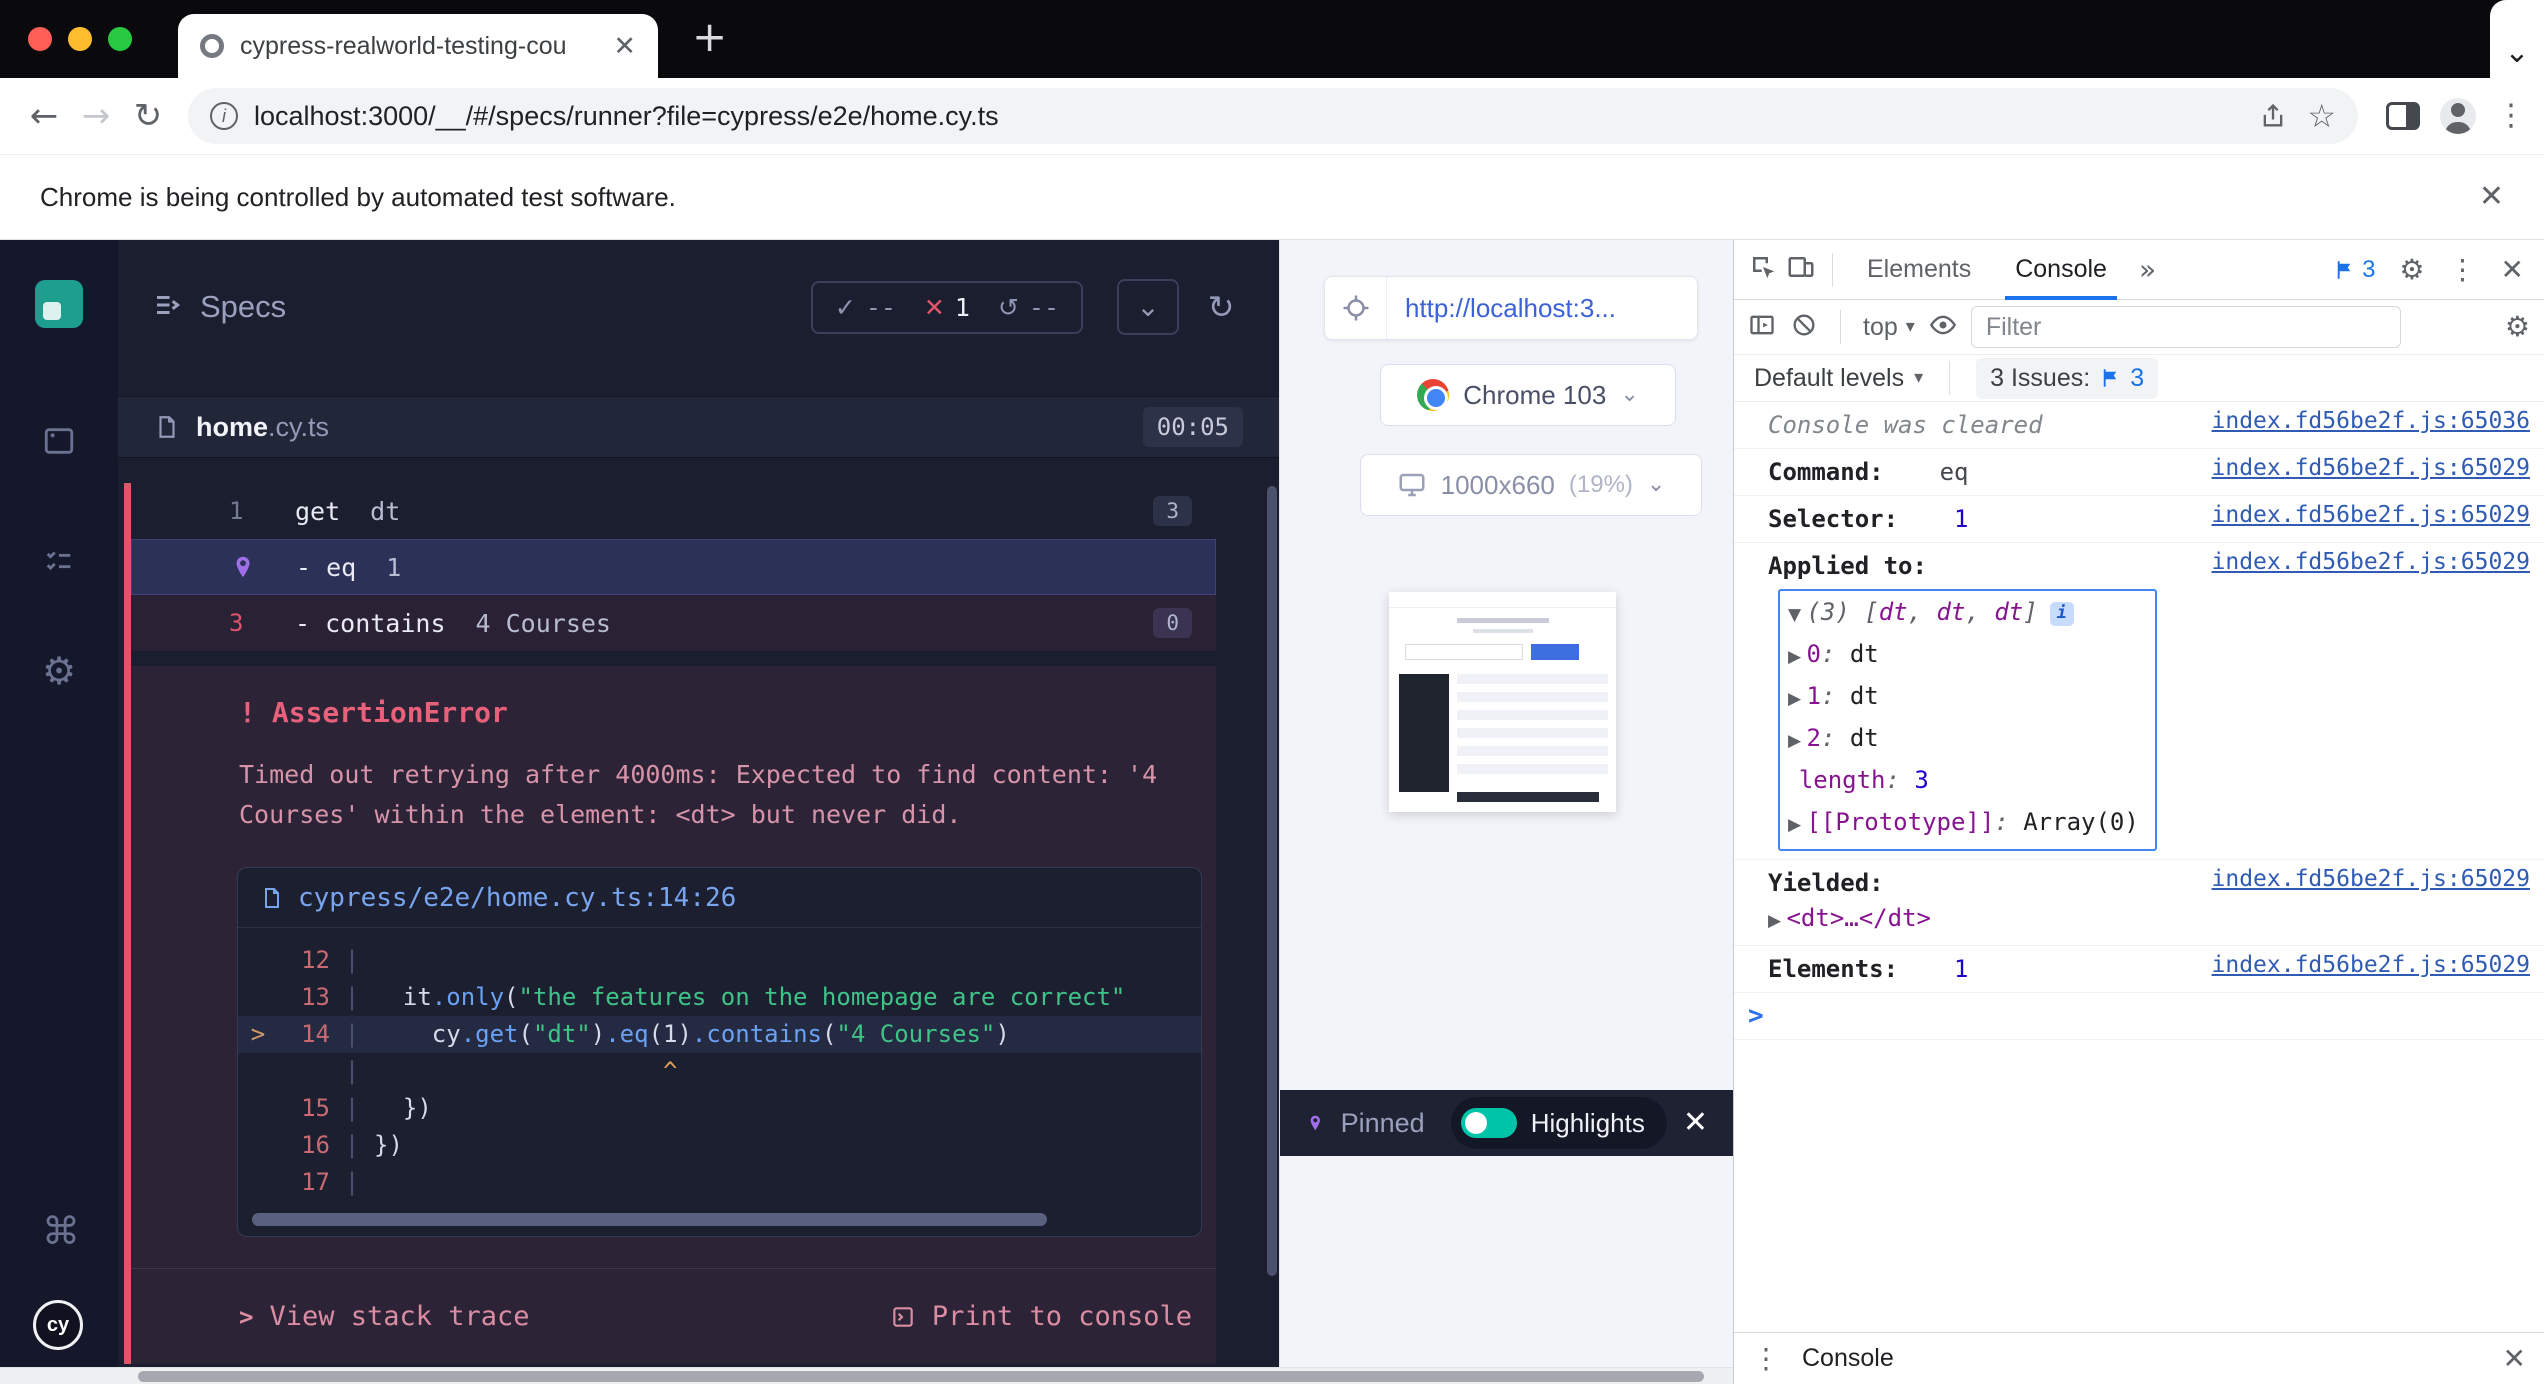 This screenshot has width=2544, height=1384. Describe the element at coordinates (1762, 327) in the screenshot. I see `console-sidebar-icon` at that location.